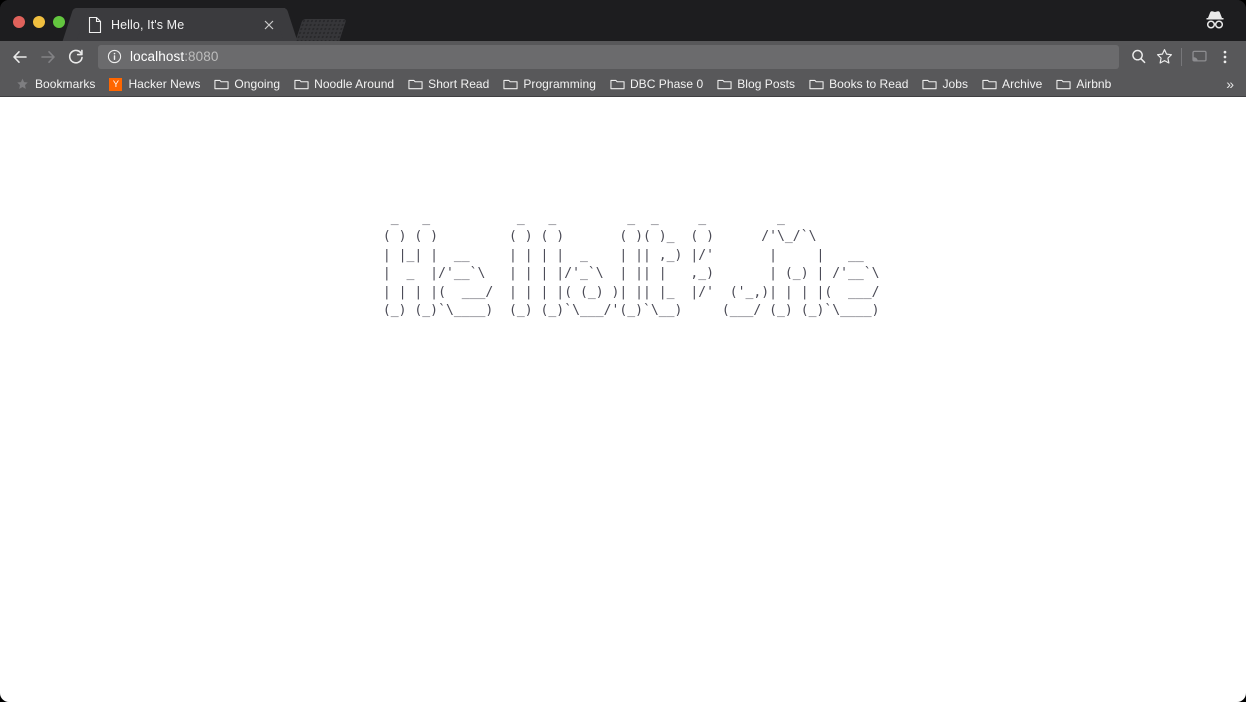 The height and width of the screenshot is (702, 1246). I want to click on bookmarks-bar-item-programming: Programming, so click(549, 84).